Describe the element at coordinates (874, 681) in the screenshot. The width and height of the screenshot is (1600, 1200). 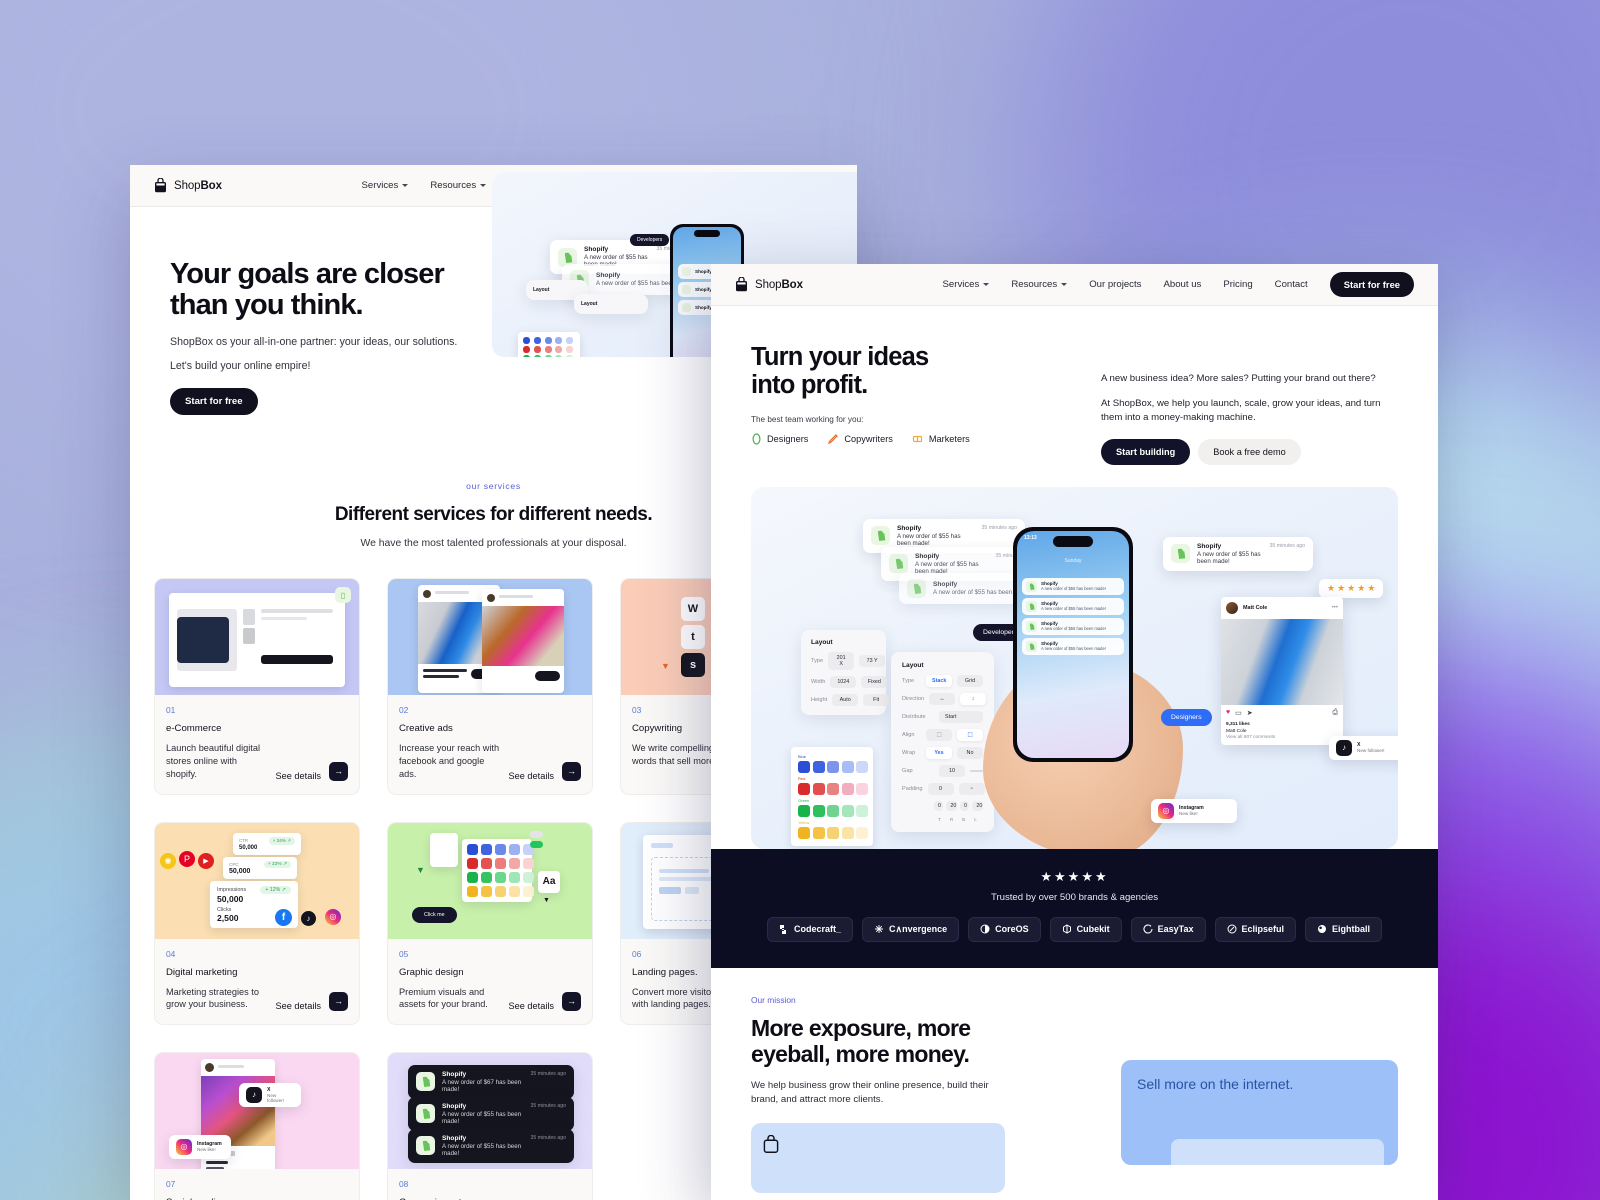
I see `panel-chip: Fixed` at that location.